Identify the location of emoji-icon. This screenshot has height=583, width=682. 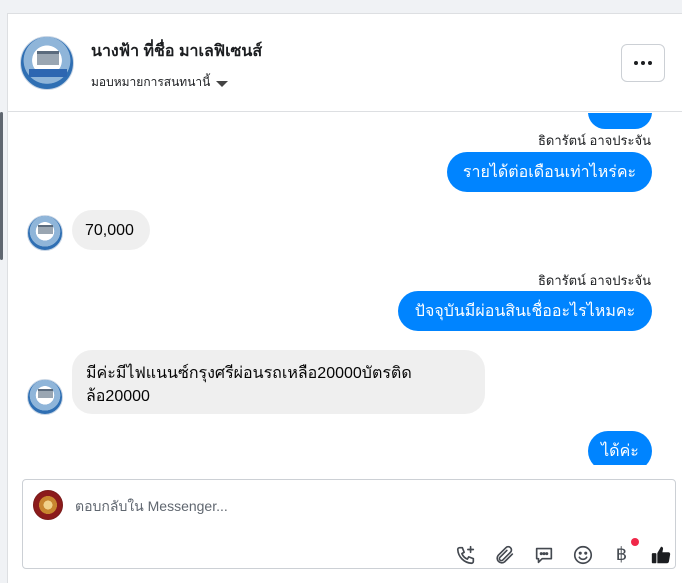
(582, 554).